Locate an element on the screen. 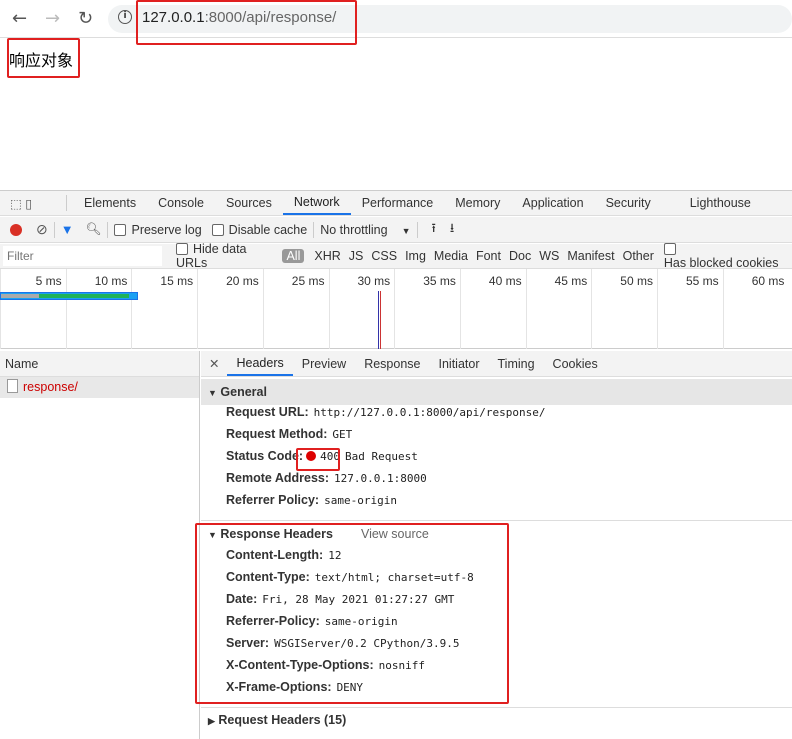 The height and width of the screenshot is (739, 792). general-row: Referrer Policy: same-origin is located at coordinates (311, 500).